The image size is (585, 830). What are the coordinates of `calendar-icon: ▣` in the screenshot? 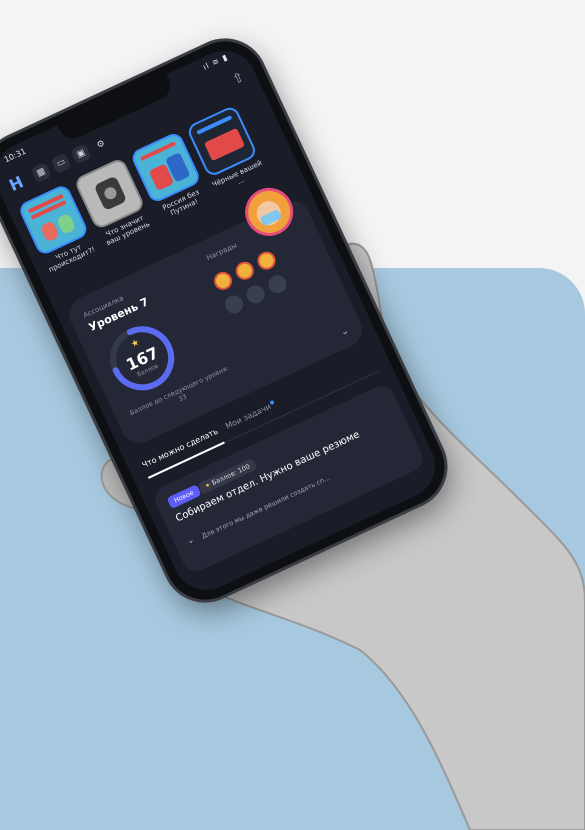 It's located at (81, 154).